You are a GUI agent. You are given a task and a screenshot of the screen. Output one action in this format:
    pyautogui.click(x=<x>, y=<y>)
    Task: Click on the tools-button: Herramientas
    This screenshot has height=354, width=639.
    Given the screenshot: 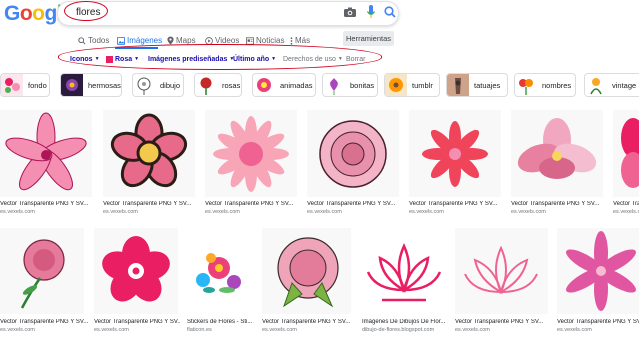 What is the action you would take?
    pyautogui.click(x=368, y=38)
    